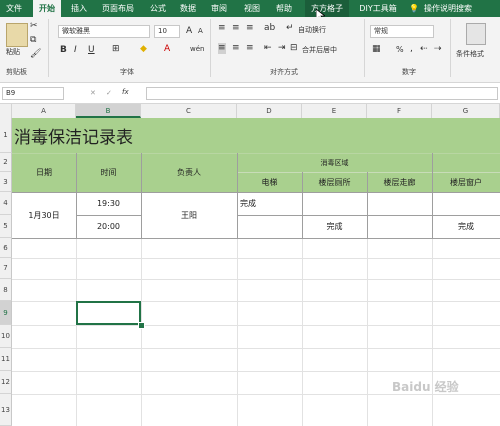 The height and width of the screenshot is (426, 500). I want to click on align-right-icon: ≡, so click(250, 48).